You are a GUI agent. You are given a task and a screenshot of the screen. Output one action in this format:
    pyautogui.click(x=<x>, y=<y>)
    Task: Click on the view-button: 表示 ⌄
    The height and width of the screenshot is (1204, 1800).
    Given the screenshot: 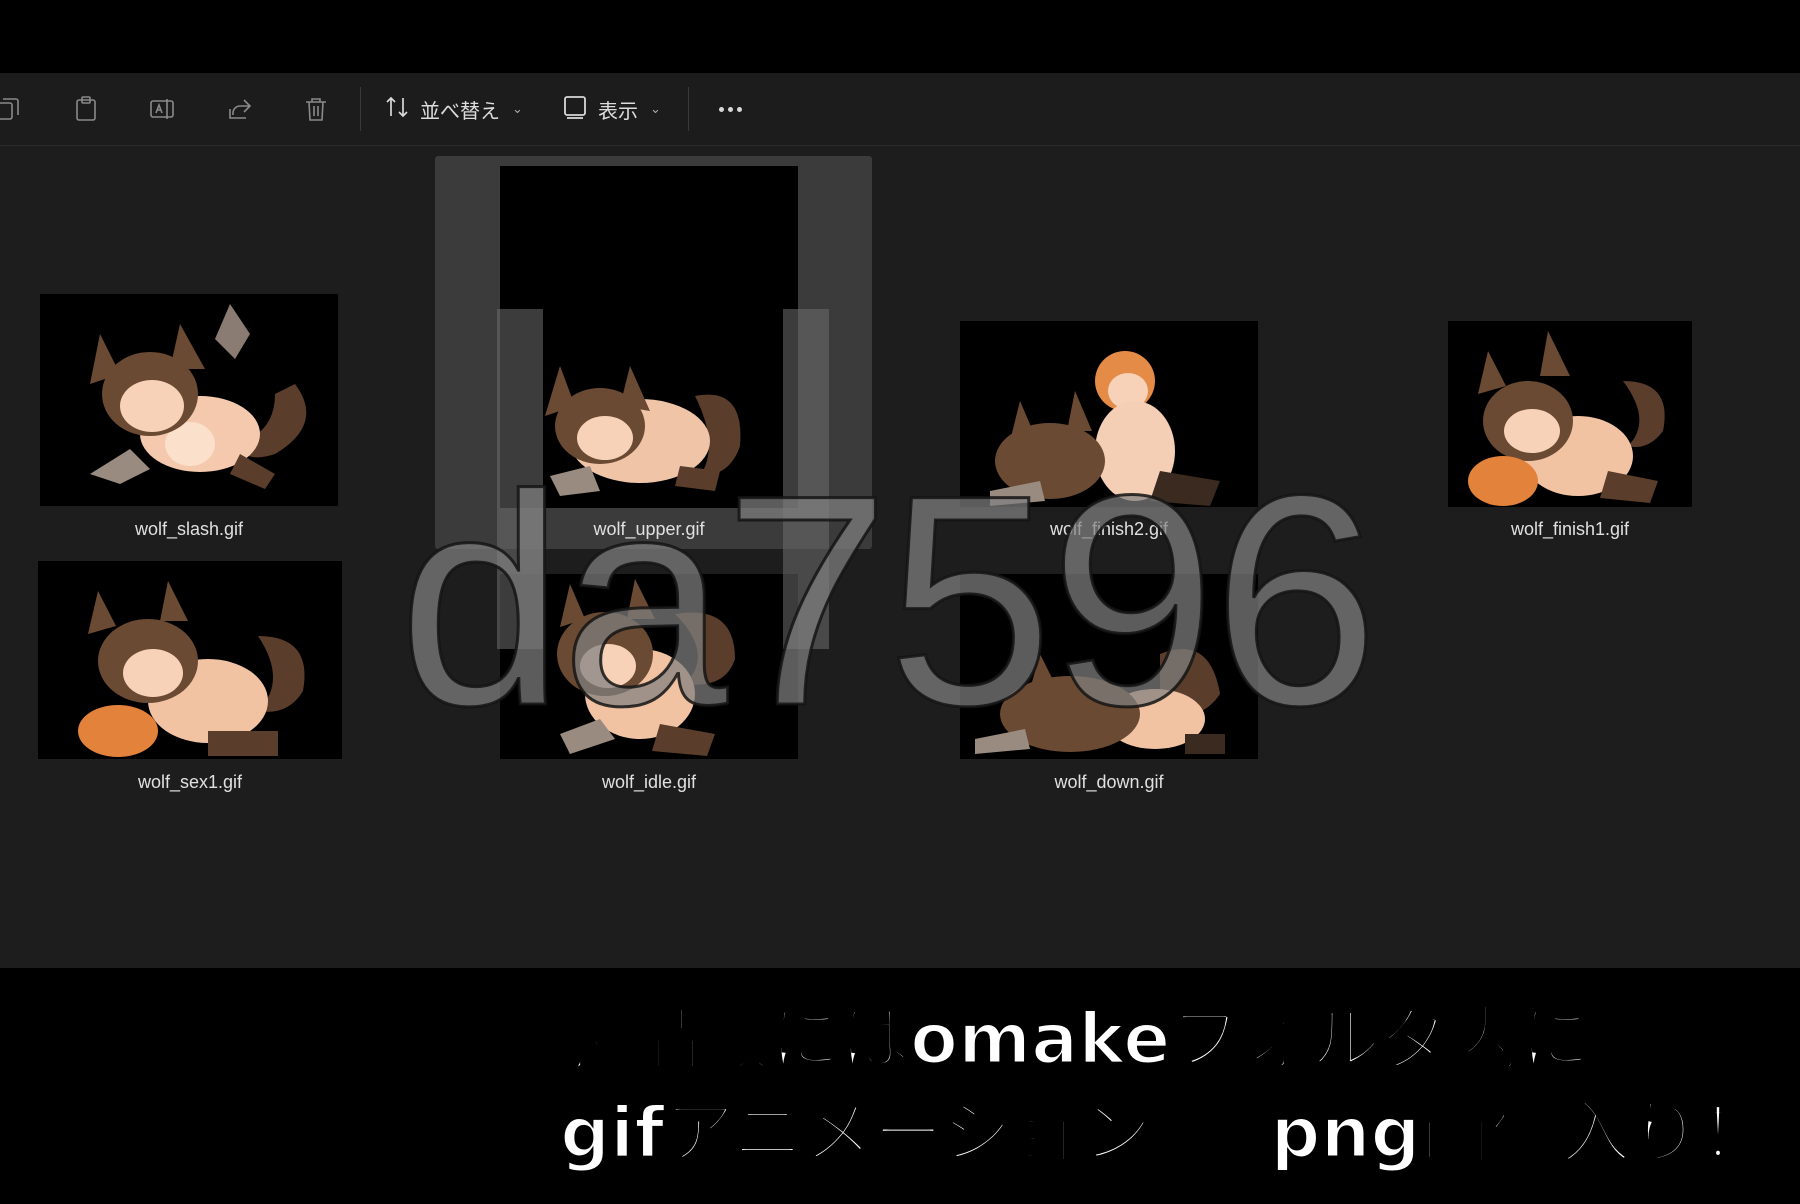 What is the action you would take?
    pyautogui.click(x=611, y=109)
    